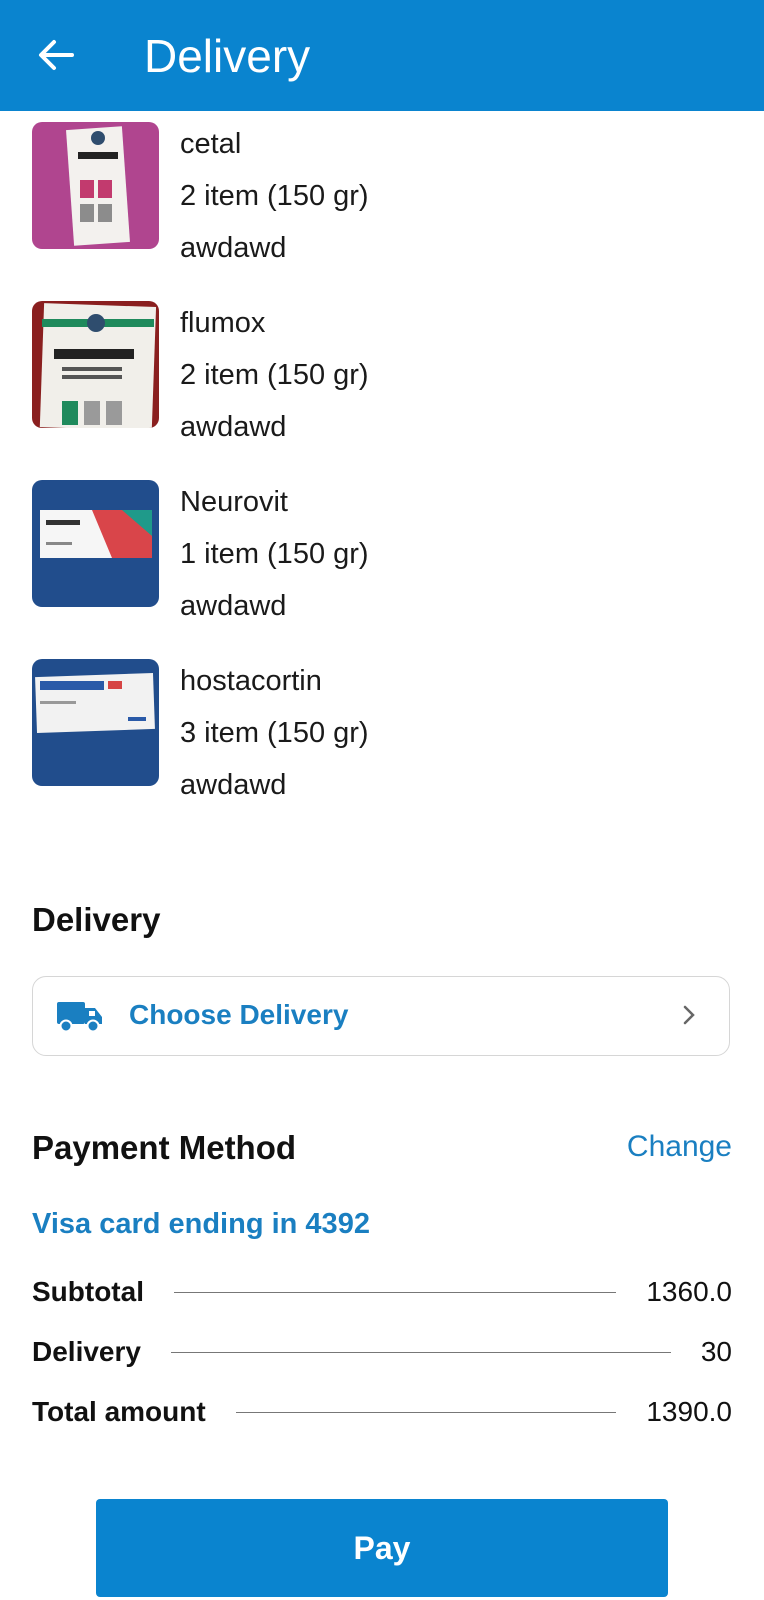 The image size is (764, 1600). Describe the element at coordinates (382, 730) in the screenshot. I see `list-item: hostacortin 3 item (150 gr) awdawd` at that location.